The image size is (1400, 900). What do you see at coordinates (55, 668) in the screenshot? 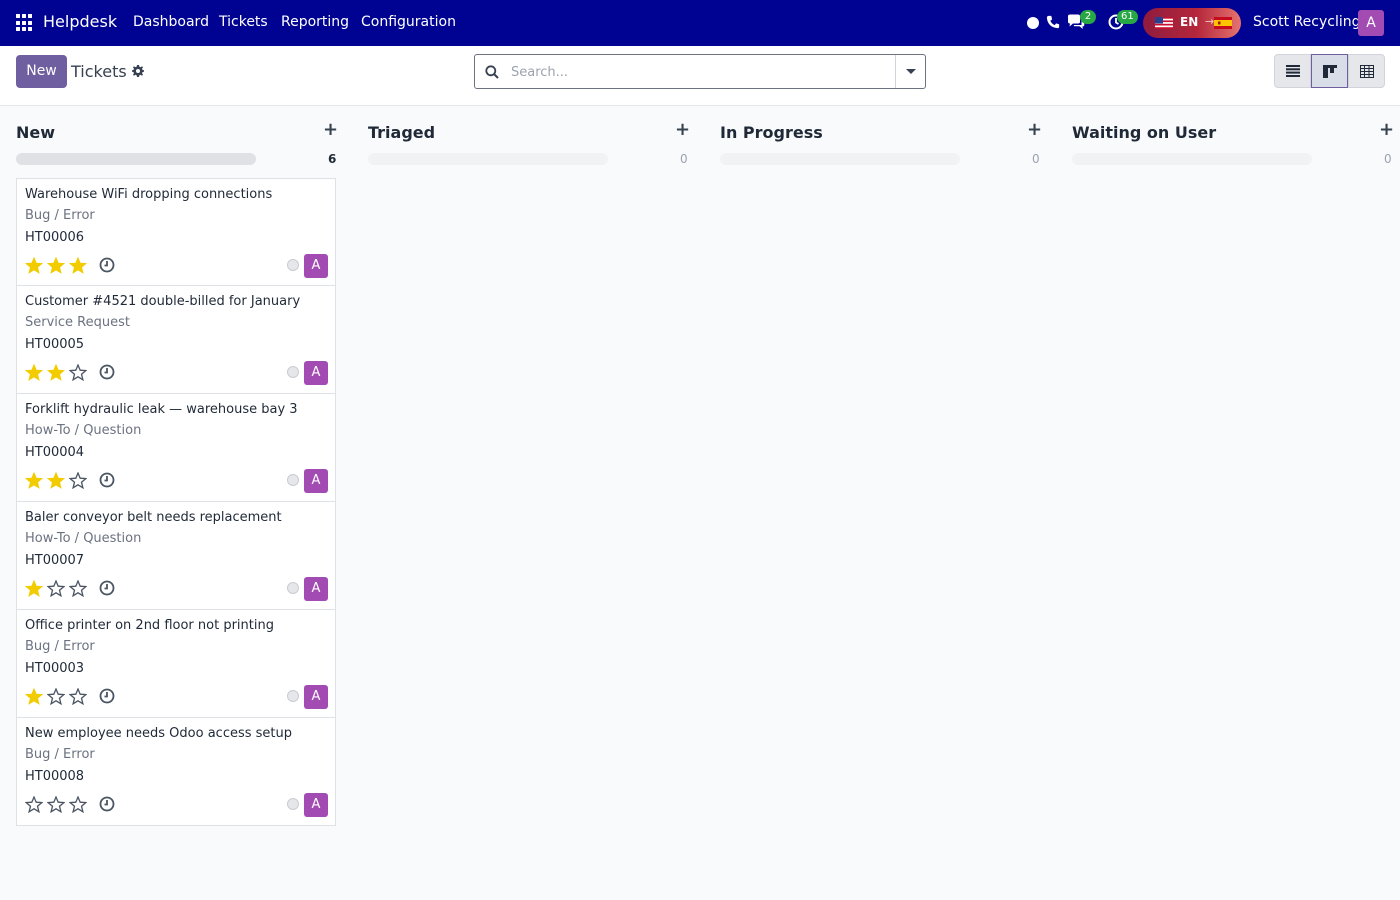
I see `ticket-ref: HT00003` at bounding box center [55, 668].